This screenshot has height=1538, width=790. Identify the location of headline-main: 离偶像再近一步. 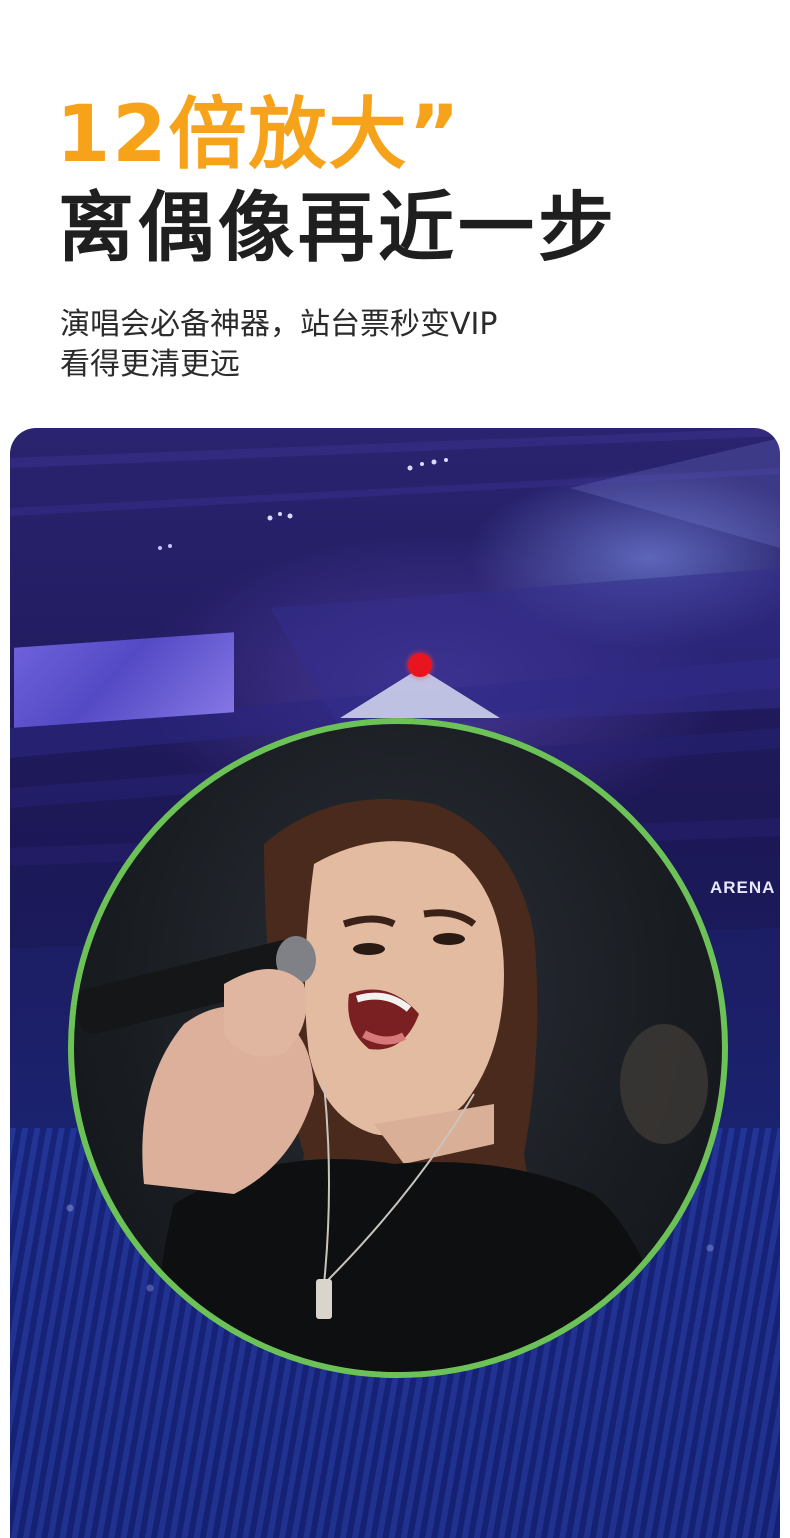
(338, 227).